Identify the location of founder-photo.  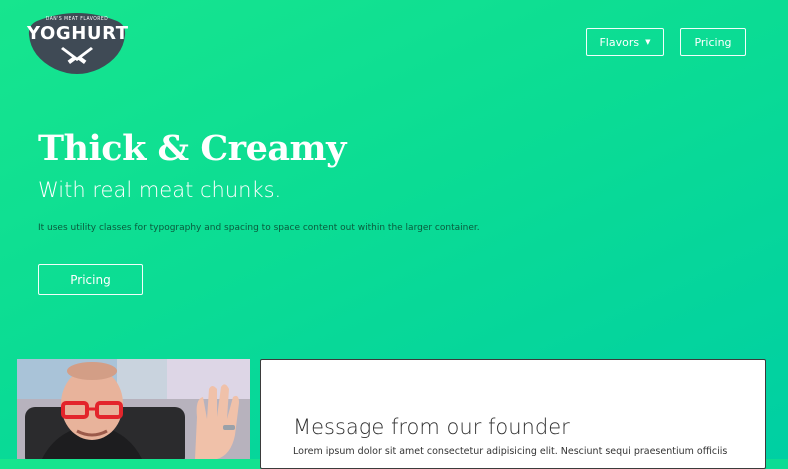
(133, 409).